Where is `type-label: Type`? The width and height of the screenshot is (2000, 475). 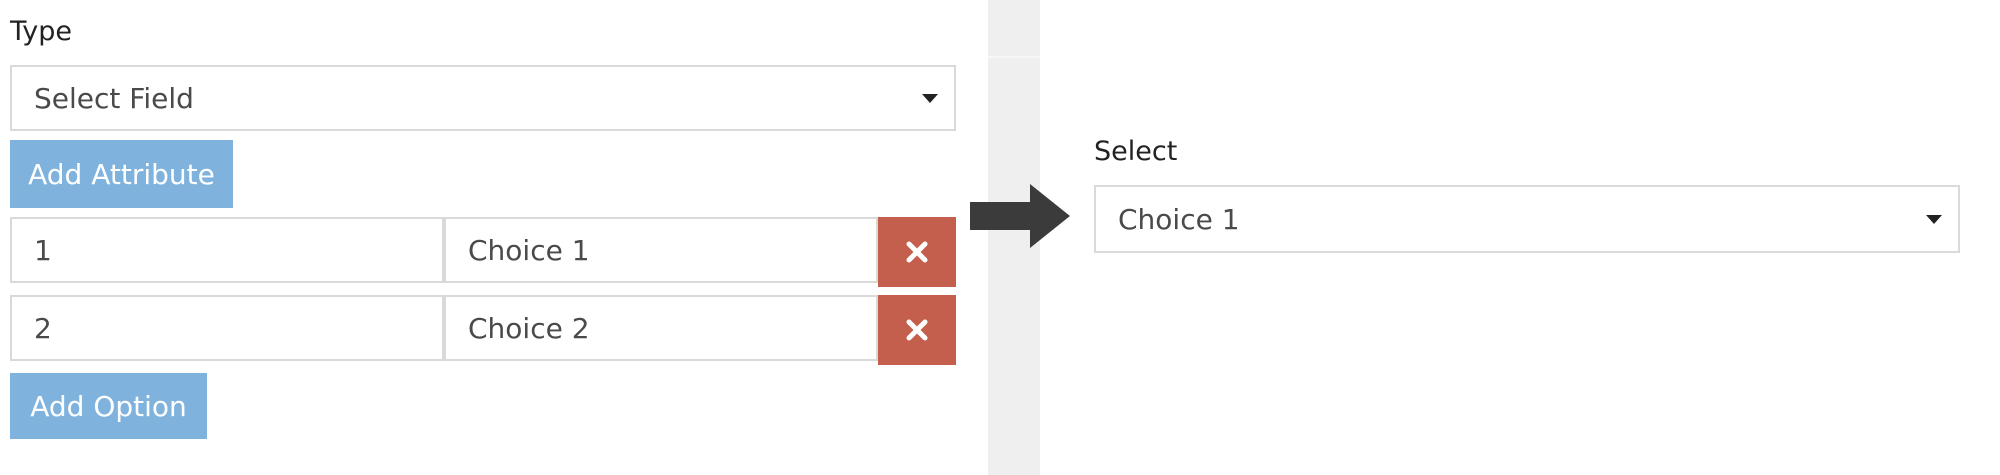
type-label: Type is located at coordinates (41, 31).